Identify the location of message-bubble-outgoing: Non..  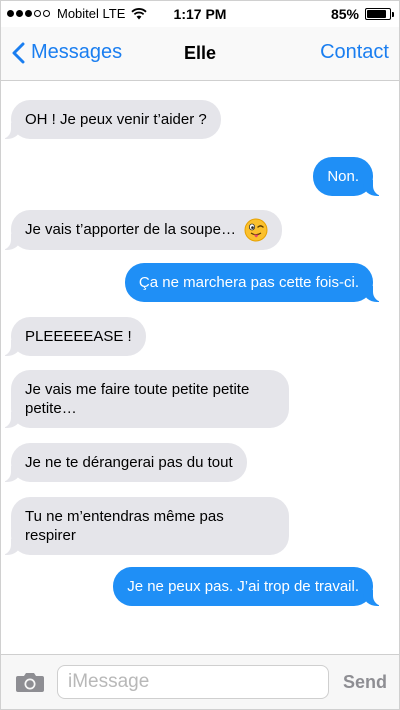
(348, 176).